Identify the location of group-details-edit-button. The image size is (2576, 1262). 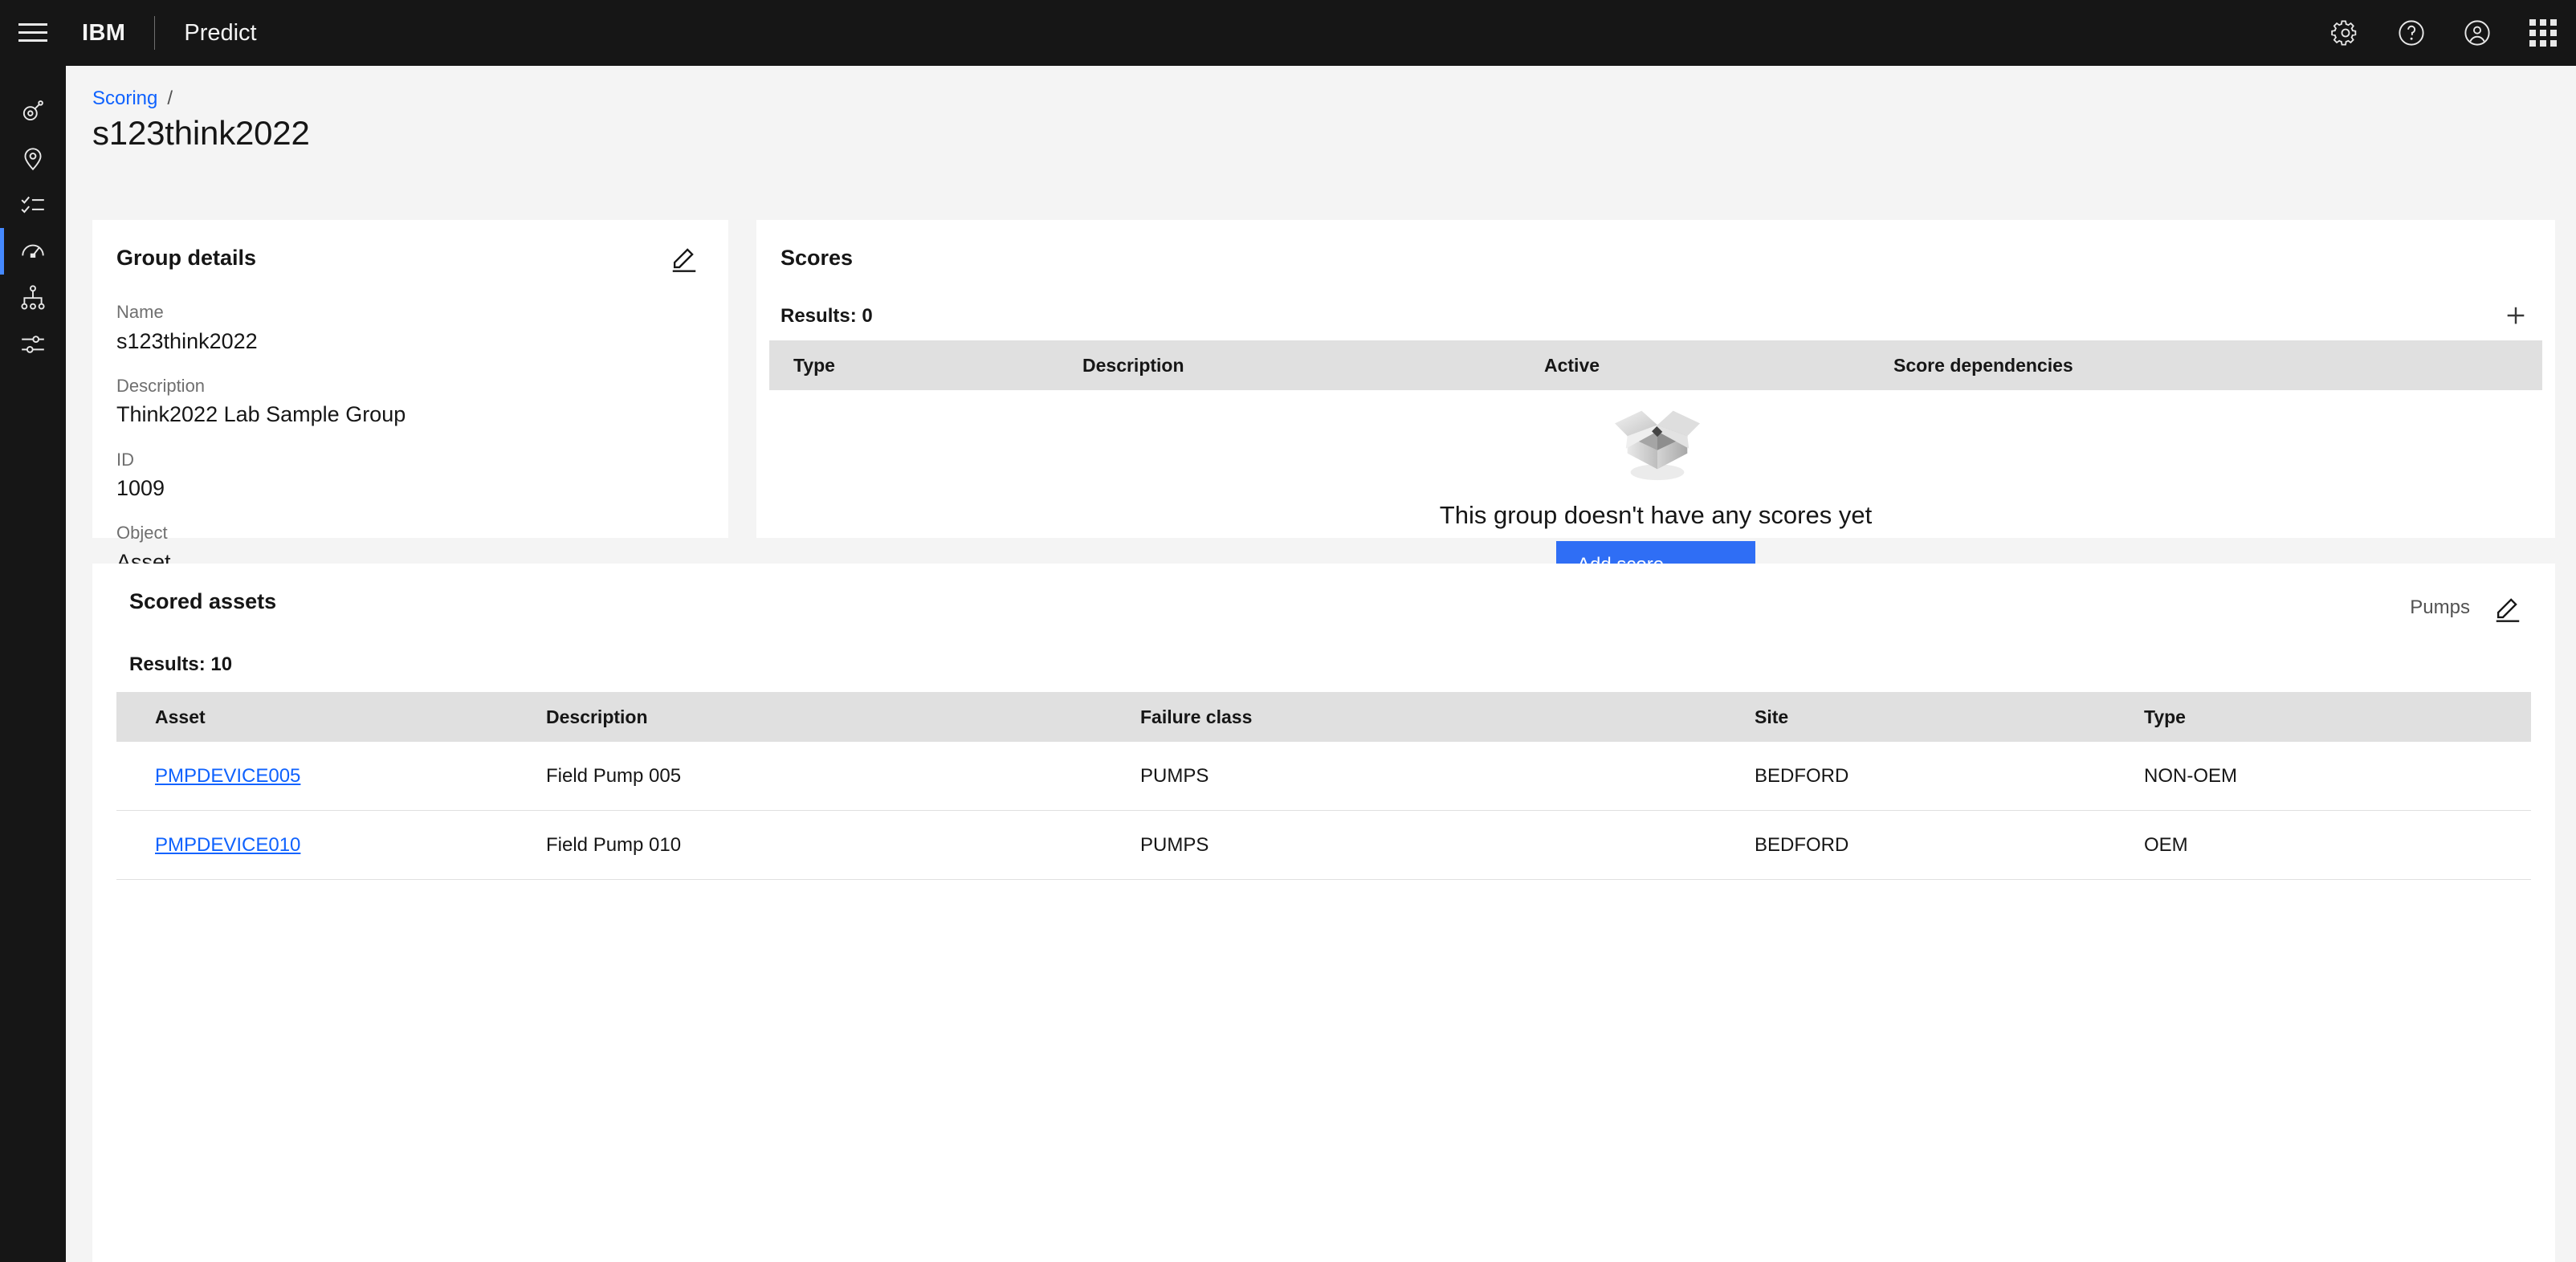
(684, 257).